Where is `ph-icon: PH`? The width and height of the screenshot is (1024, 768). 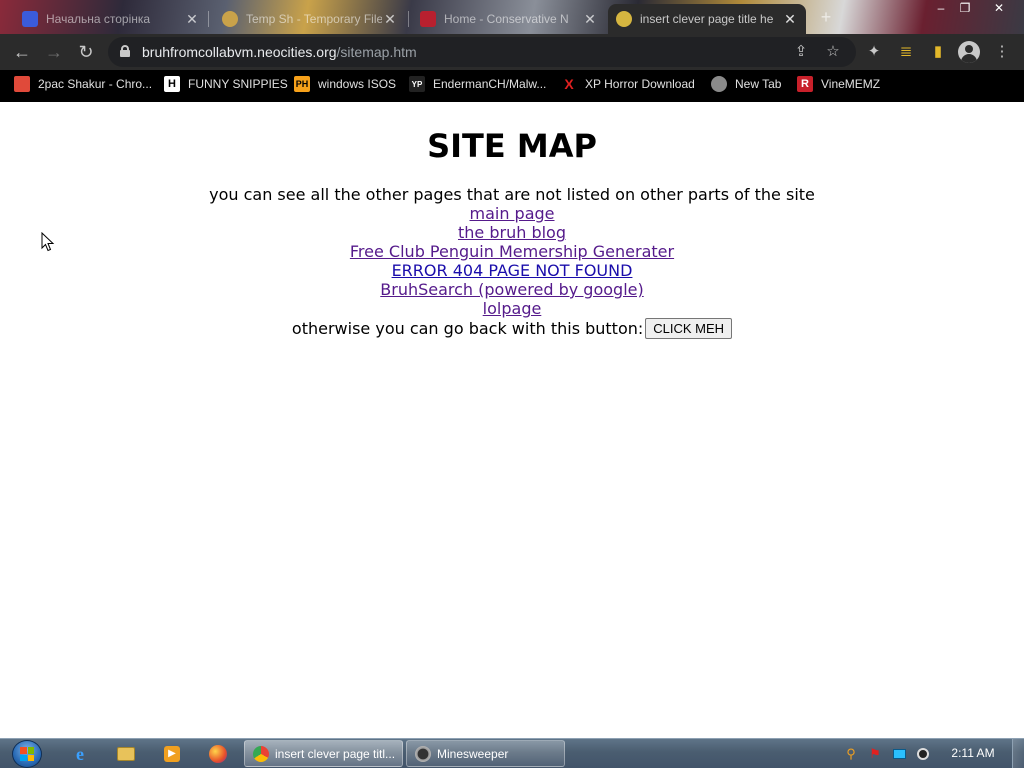 ph-icon: PH is located at coordinates (302, 84).